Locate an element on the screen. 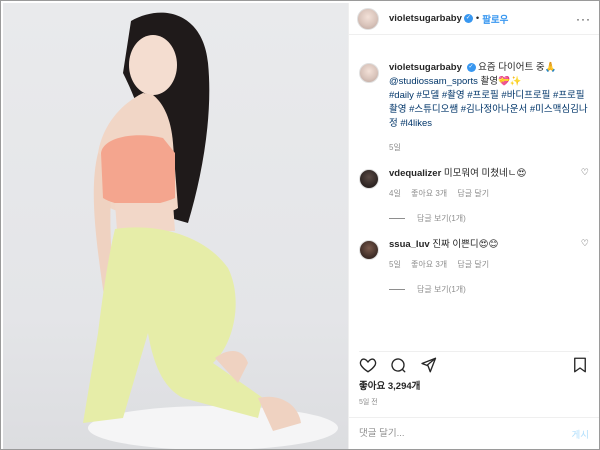 This screenshot has width=600, height=450. caption-mention: @studiossam_sports is located at coordinates (433, 81).